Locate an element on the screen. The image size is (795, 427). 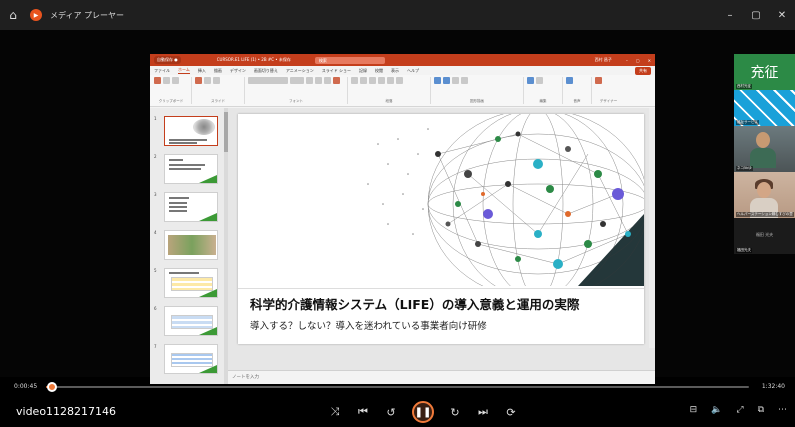
repeat-icon: ⟳ is located at coordinates (511, 412).